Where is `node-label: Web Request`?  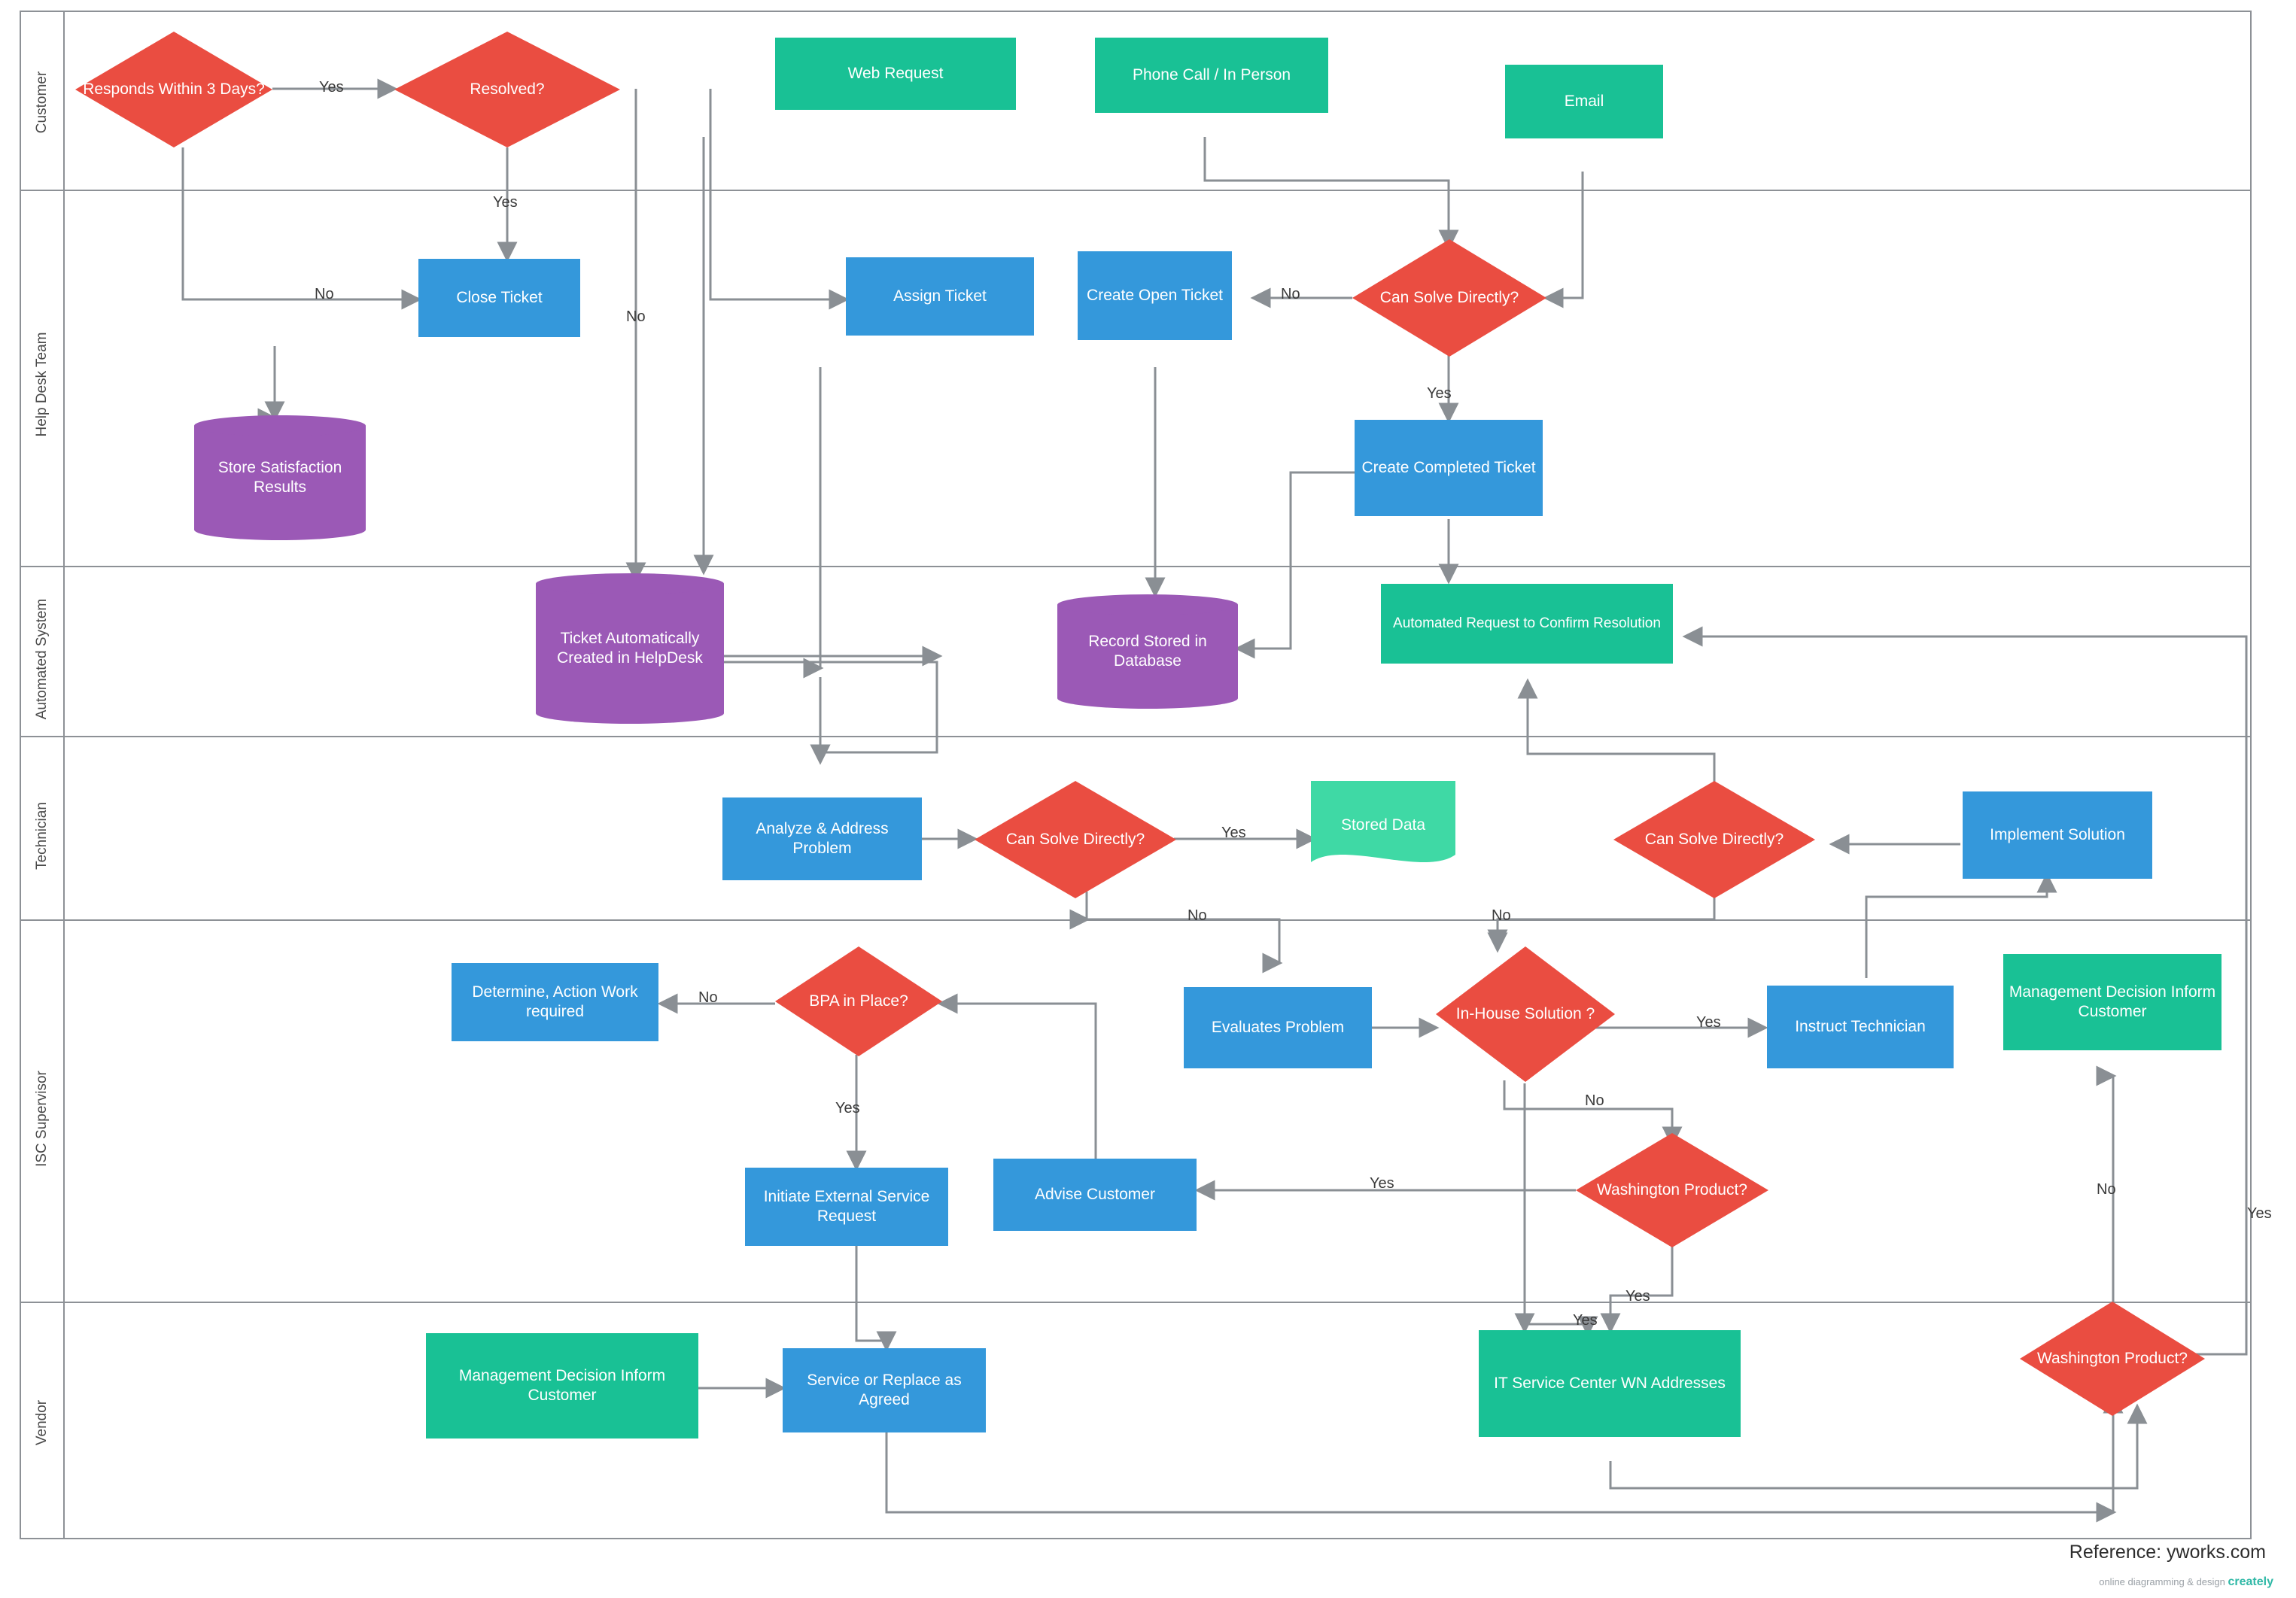 node-label: Web Request is located at coordinates (895, 73).